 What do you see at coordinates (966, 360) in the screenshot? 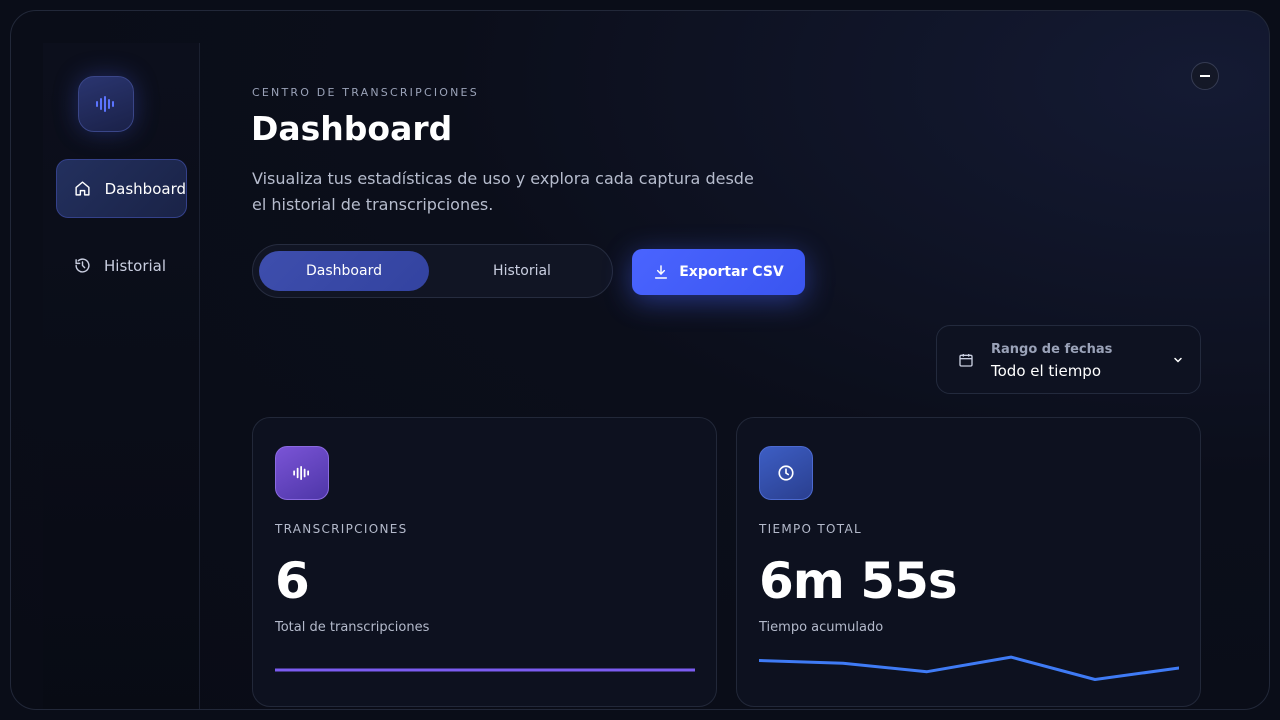
I see `calendar-icon` at bounding box center [966, 360].